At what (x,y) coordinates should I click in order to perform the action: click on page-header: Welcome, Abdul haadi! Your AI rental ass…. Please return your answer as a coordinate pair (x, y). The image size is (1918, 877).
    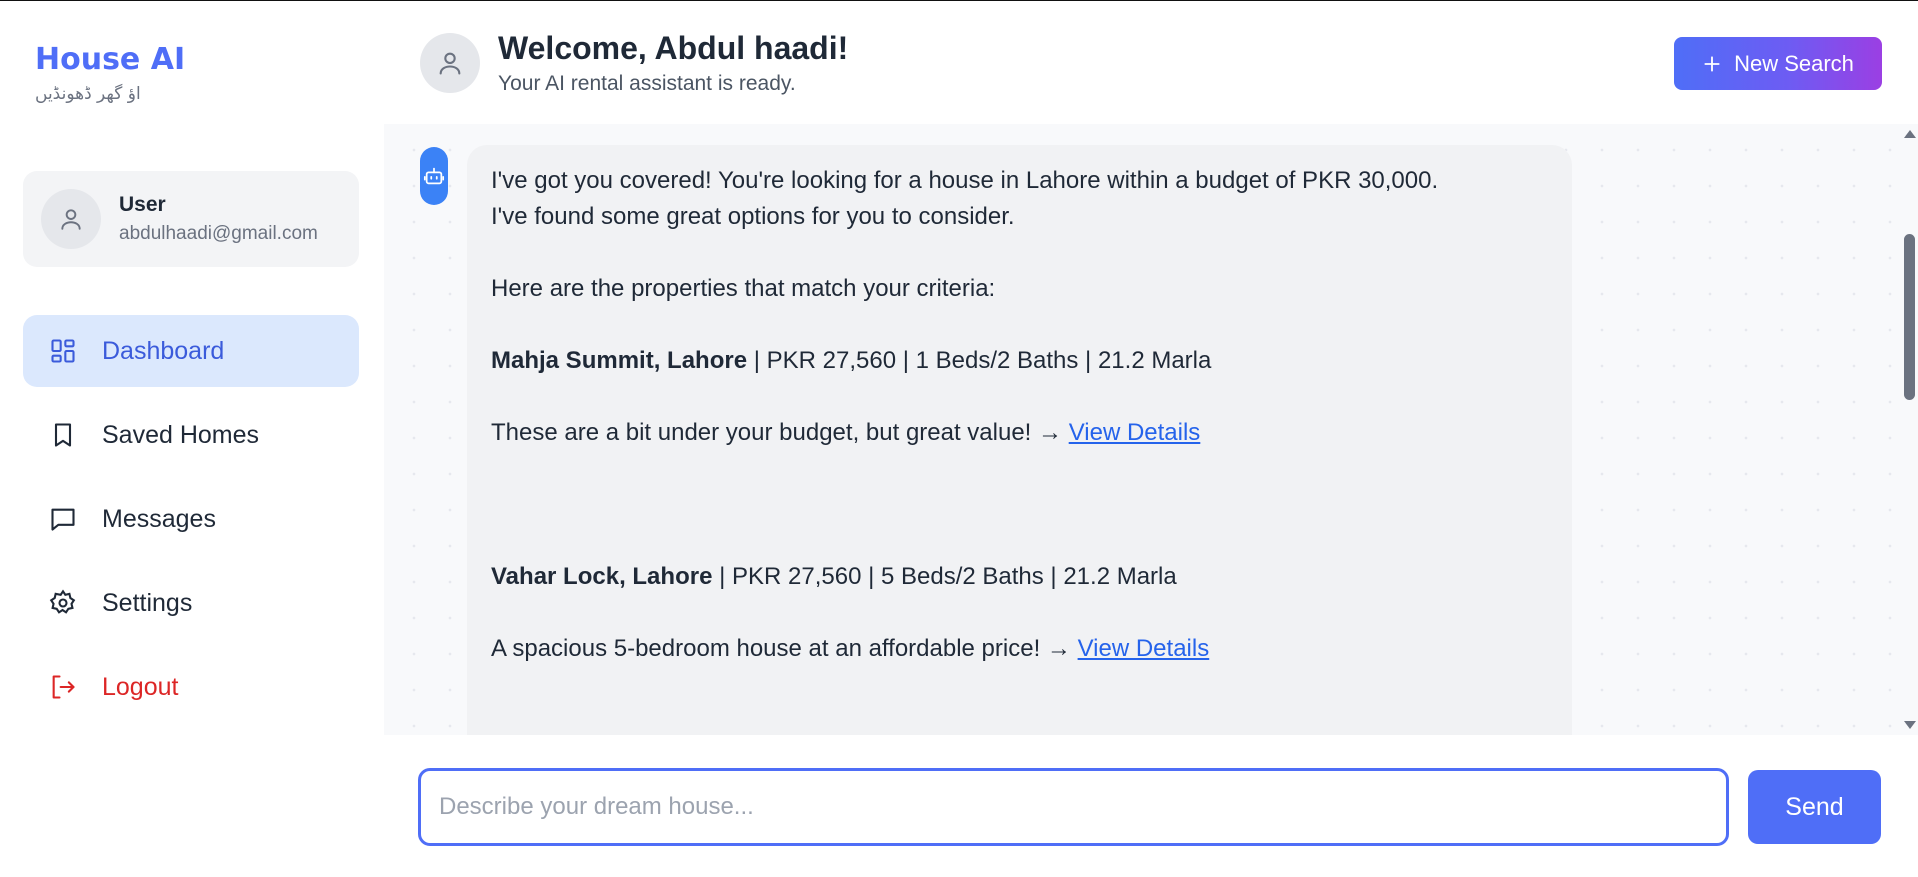
    Looking at the image, I should click on (1151, 63).